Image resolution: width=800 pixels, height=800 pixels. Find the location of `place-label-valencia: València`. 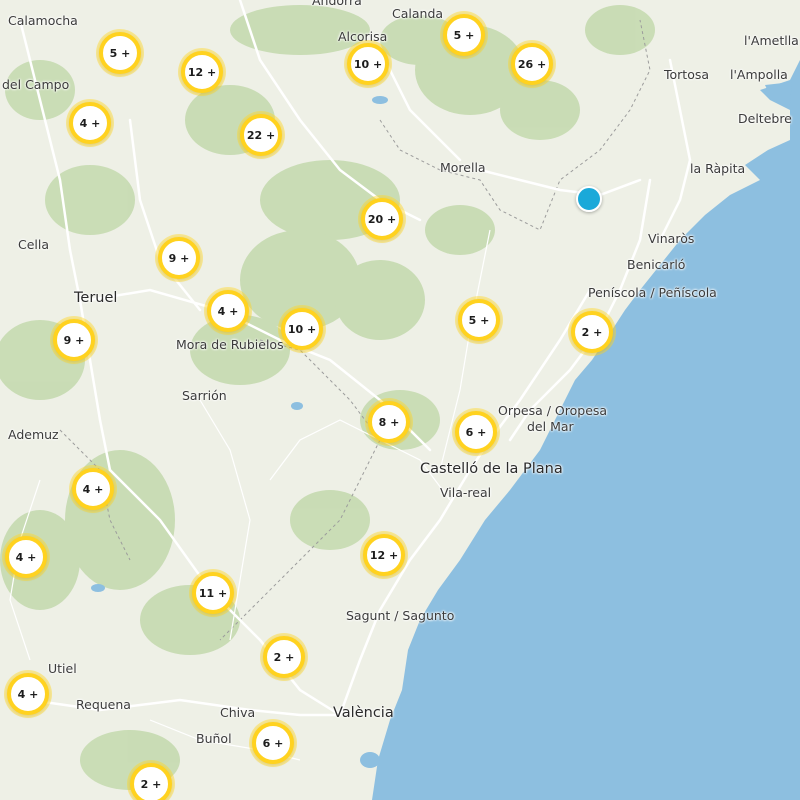

place-label-valencia: València is located at coordinates (363, 713).